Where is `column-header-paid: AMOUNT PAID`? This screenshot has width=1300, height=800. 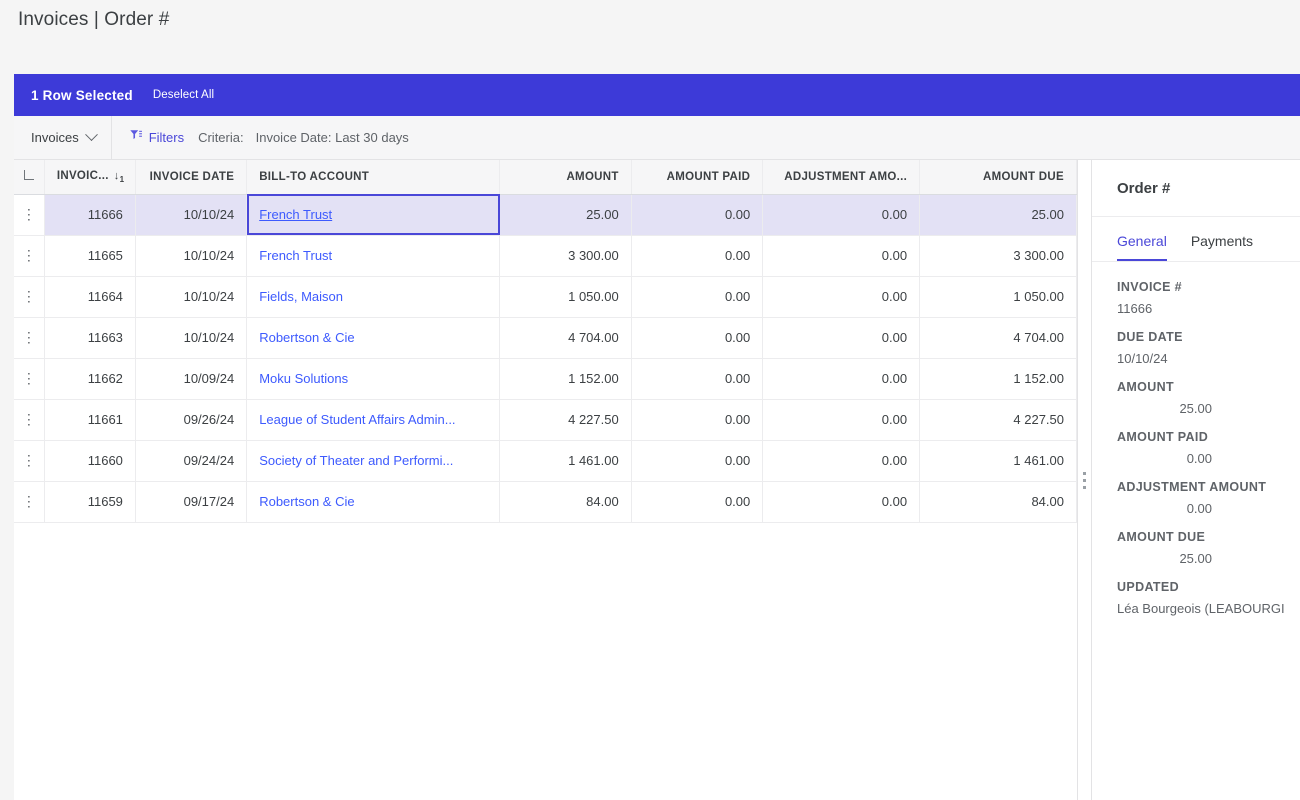 column-header-paid: AMOUNT PAID is located at coordinates (697, 177).